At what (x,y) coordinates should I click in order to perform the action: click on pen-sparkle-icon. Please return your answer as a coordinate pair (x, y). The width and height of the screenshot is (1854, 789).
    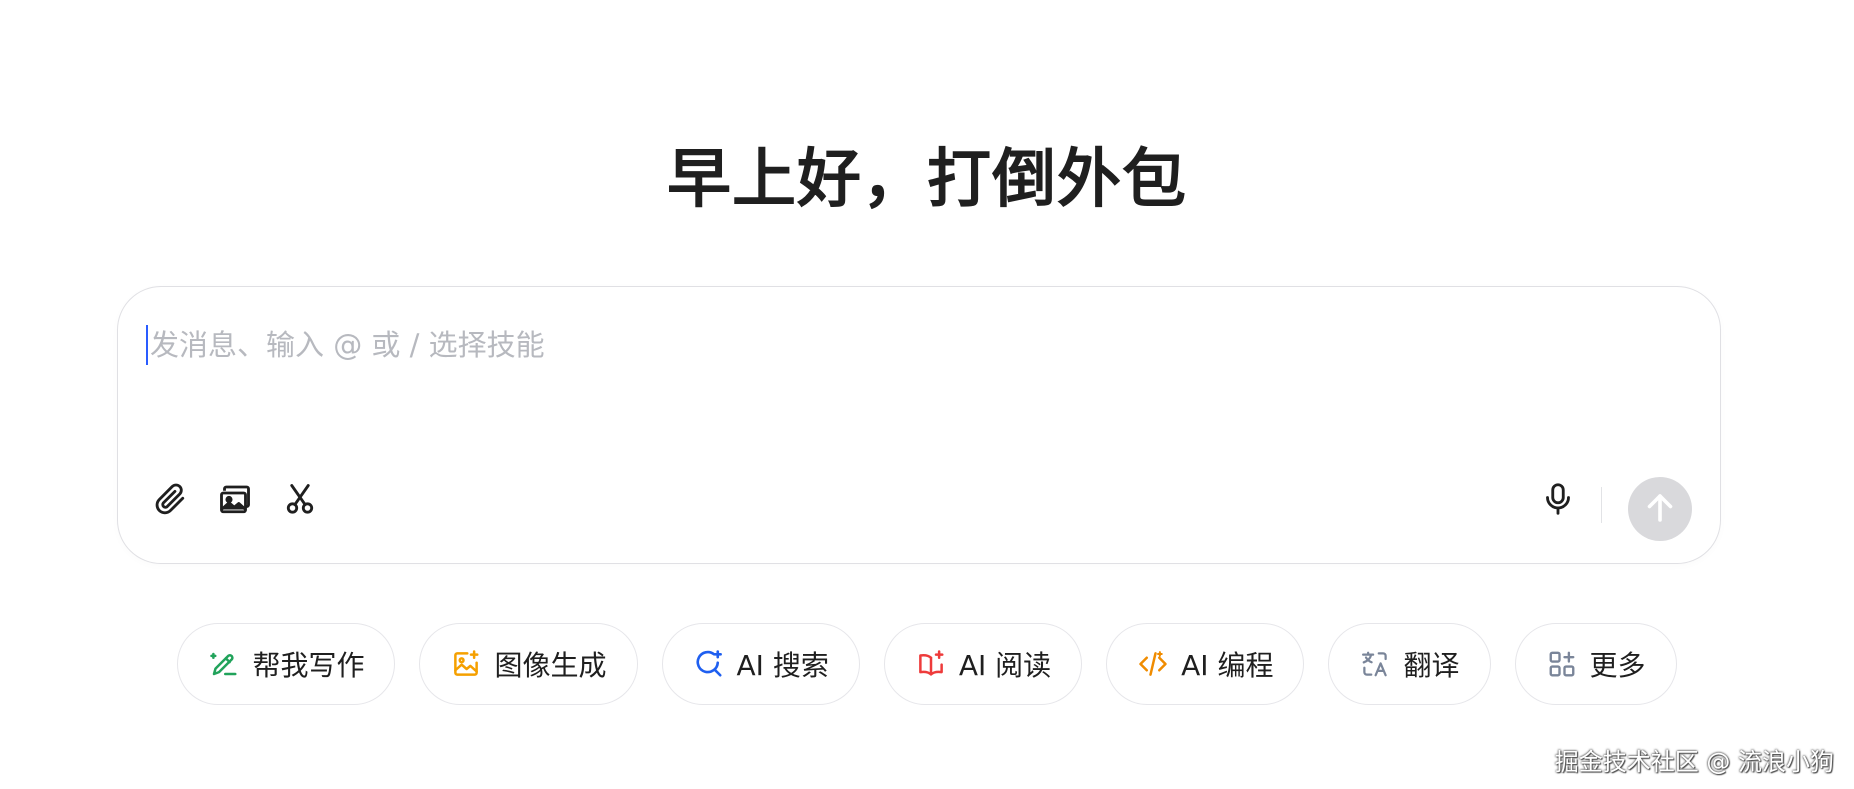
    Looking at the image, I should click on (224, 664).